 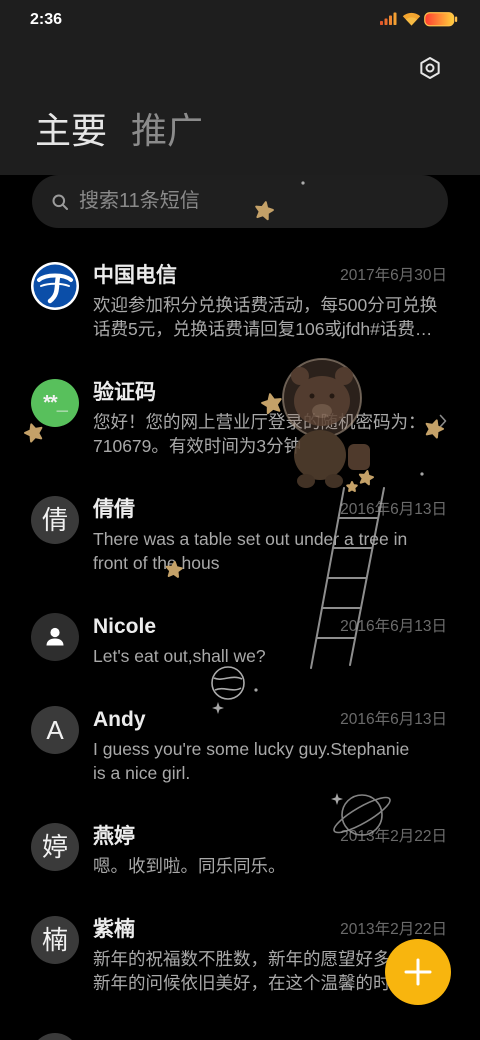 I want to click on conversation-item: 婷 燕婷 2013年2月22日 嗯。收到啦。同乐同乐。, so click(x=240, y=856).